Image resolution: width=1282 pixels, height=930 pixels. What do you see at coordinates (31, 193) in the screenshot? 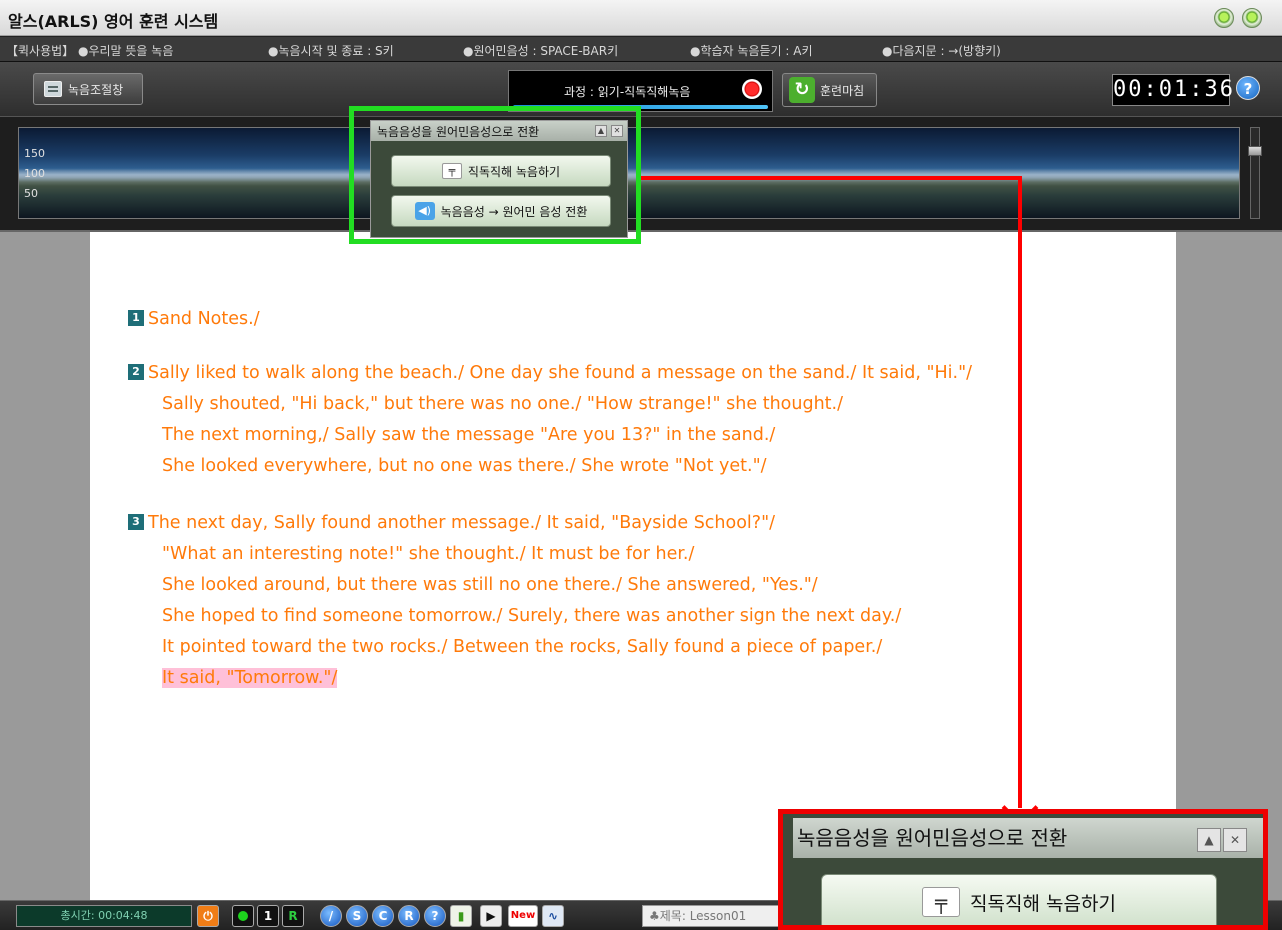
I see `waveform-ylabel: 50` at bounding box center [31, 193].